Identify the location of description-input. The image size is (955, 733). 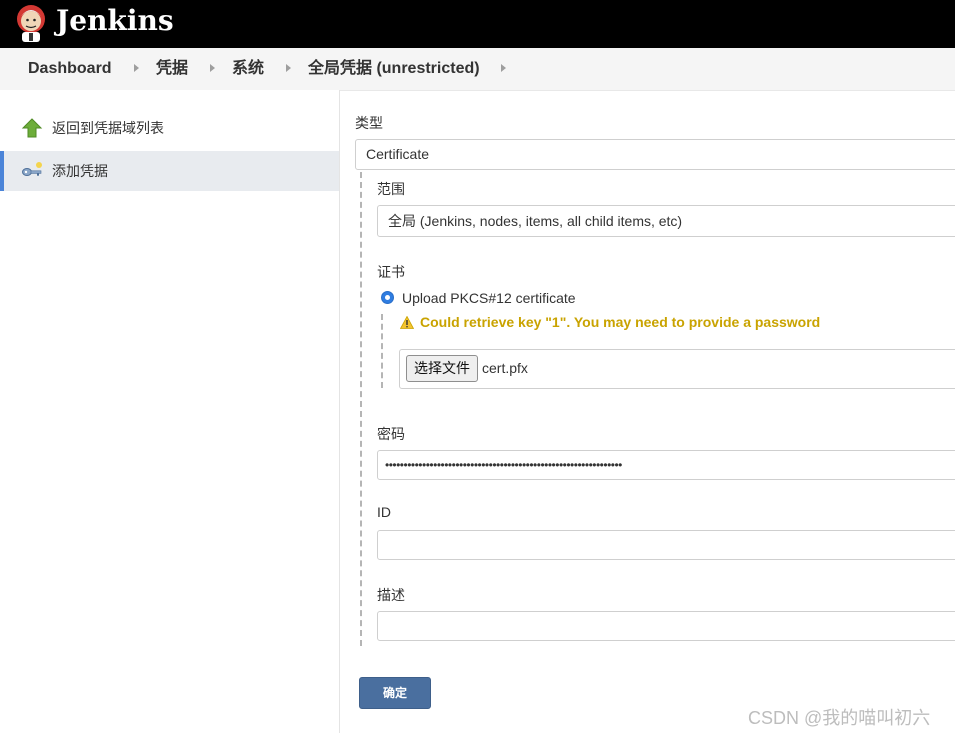
(666, 626).